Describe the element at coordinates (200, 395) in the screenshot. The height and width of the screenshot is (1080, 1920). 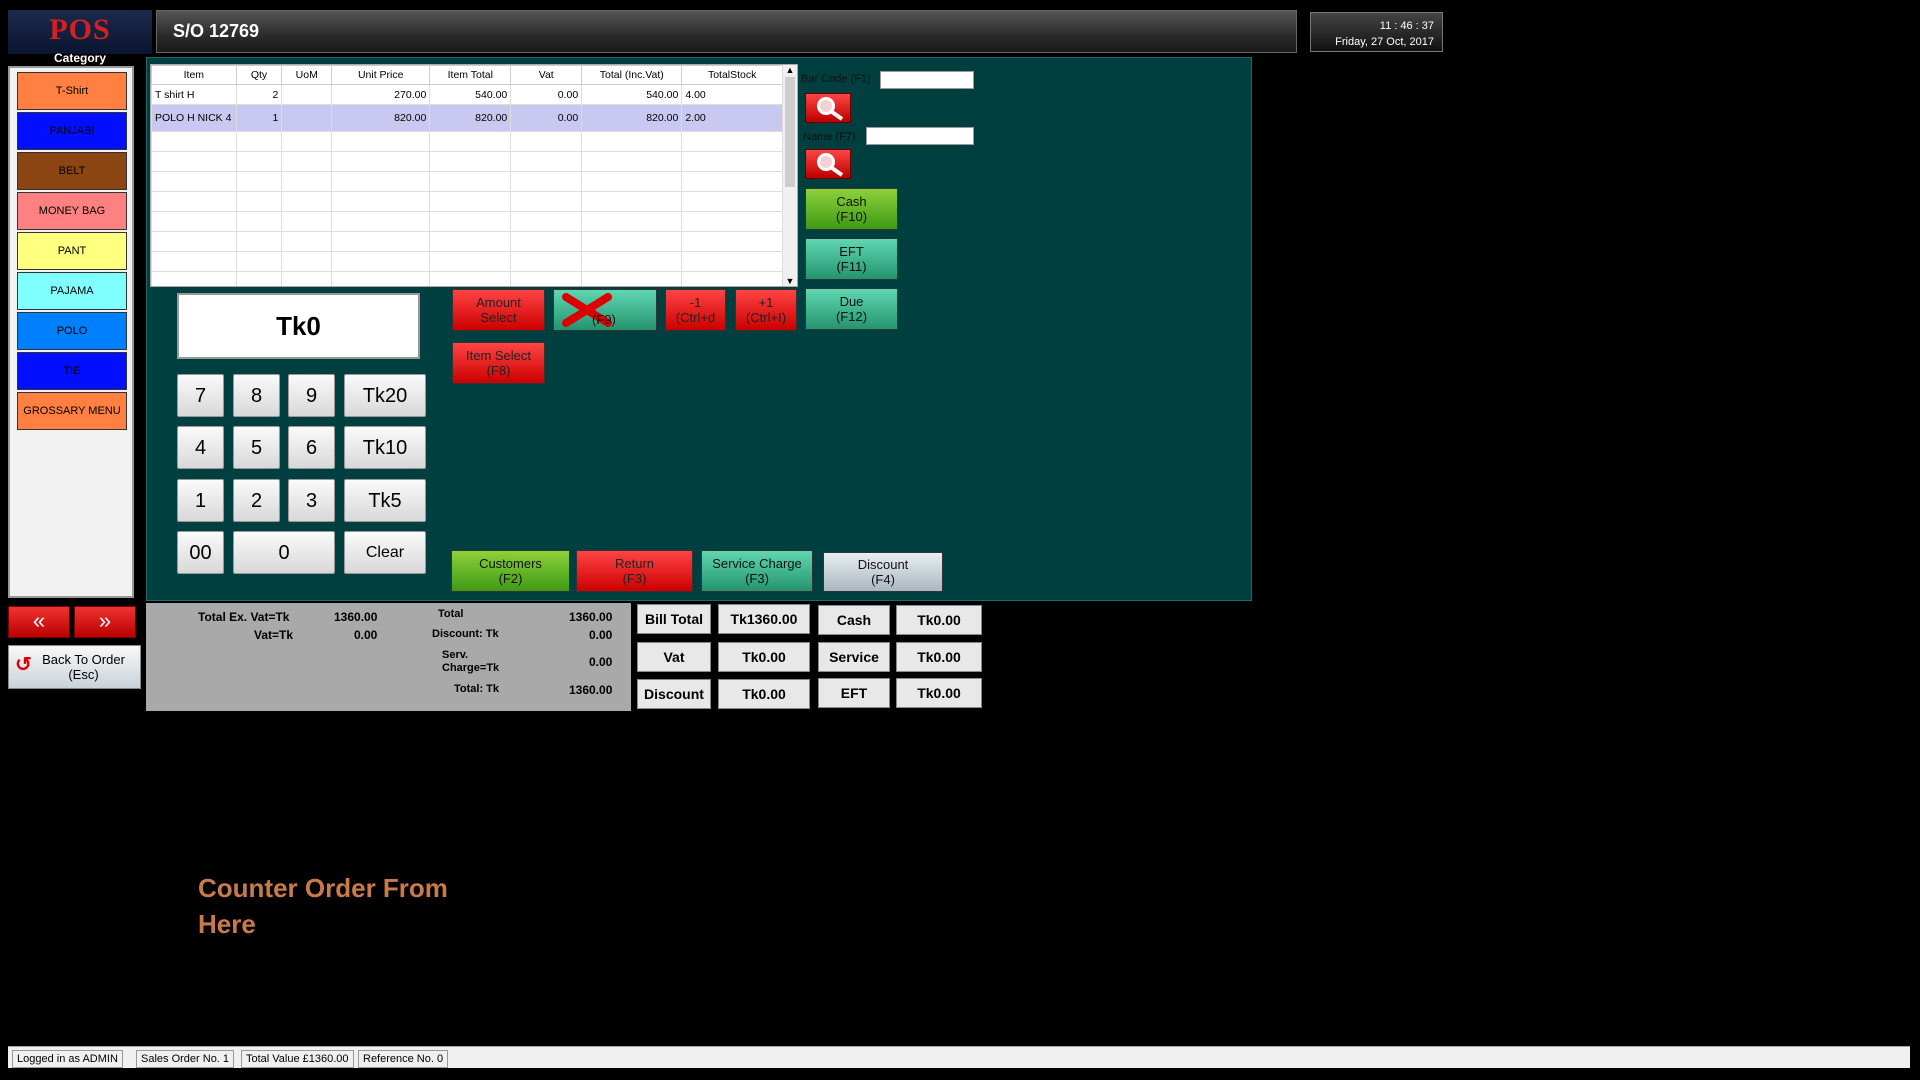
I see `key-7: 7` at that location.